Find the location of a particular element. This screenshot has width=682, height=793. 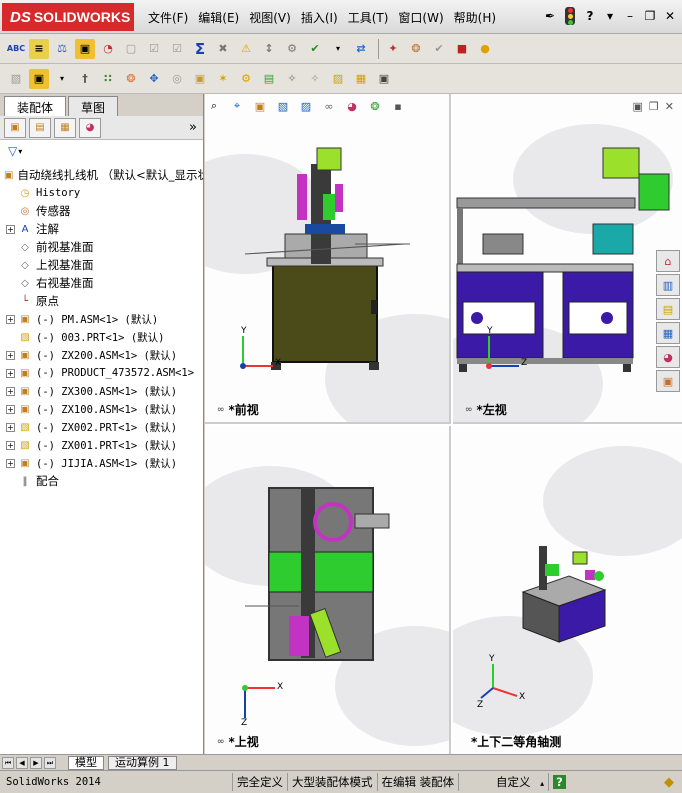

tree-item: + ▧ (-) ZX002.PRT<1> (默认) is located at coordinates (101, 427).